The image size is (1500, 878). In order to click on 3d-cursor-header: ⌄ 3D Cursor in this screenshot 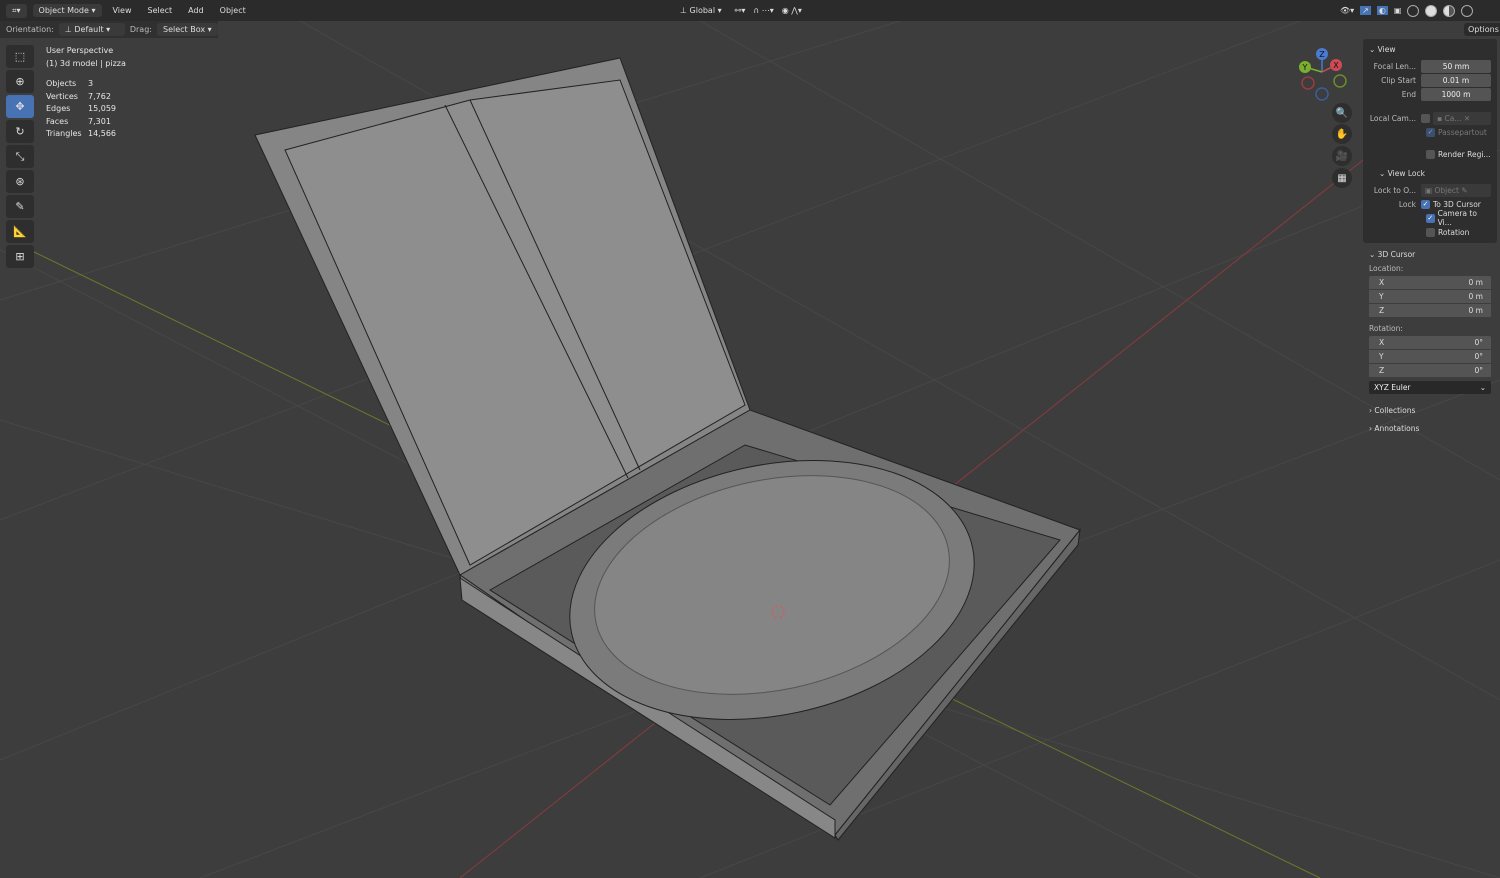, I will do `click(1430, 254)`.